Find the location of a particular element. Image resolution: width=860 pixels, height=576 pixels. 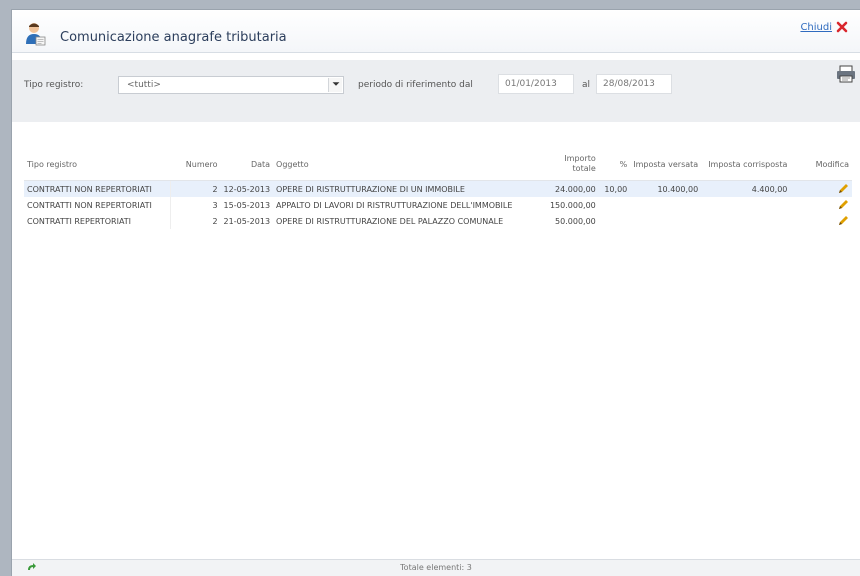

col-numero: Numero is located at coordinates (195, 164).